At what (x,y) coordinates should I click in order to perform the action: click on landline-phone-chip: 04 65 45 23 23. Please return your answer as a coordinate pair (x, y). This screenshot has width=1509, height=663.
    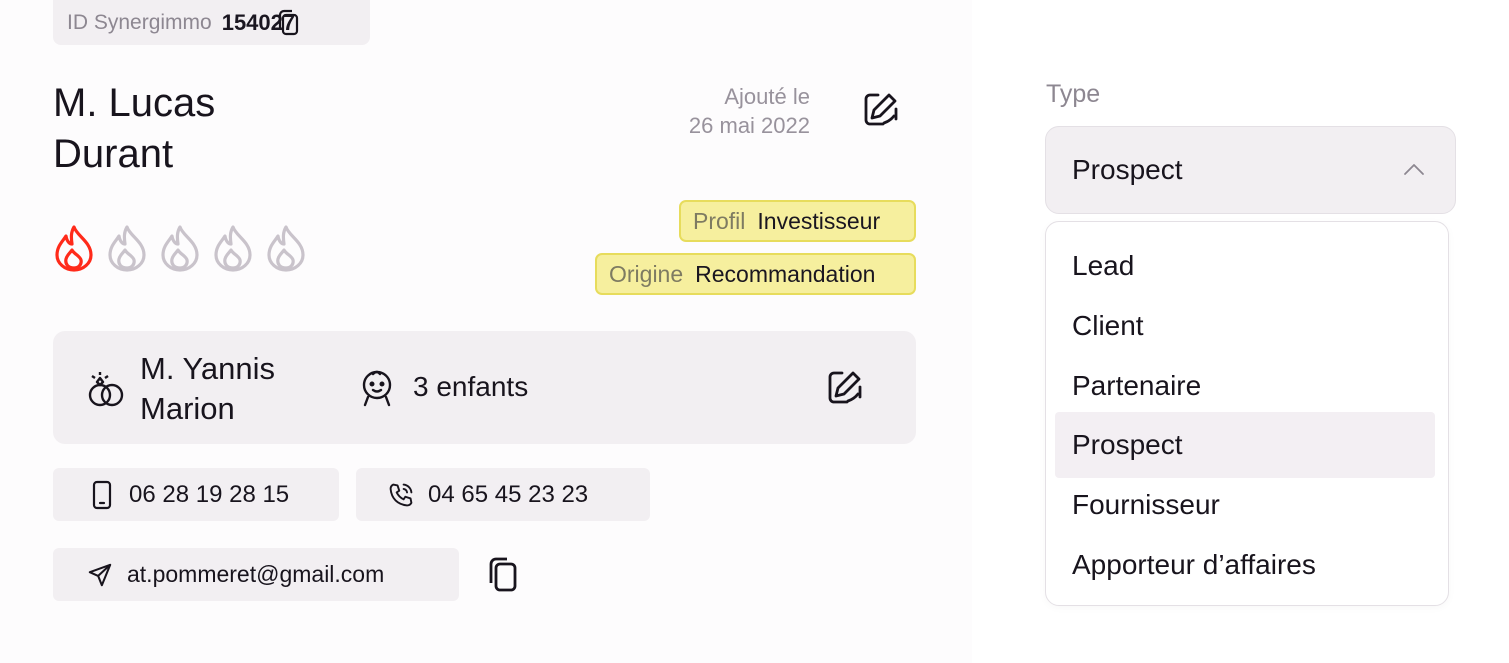
    Looking at the image, I should click on (503, 494).